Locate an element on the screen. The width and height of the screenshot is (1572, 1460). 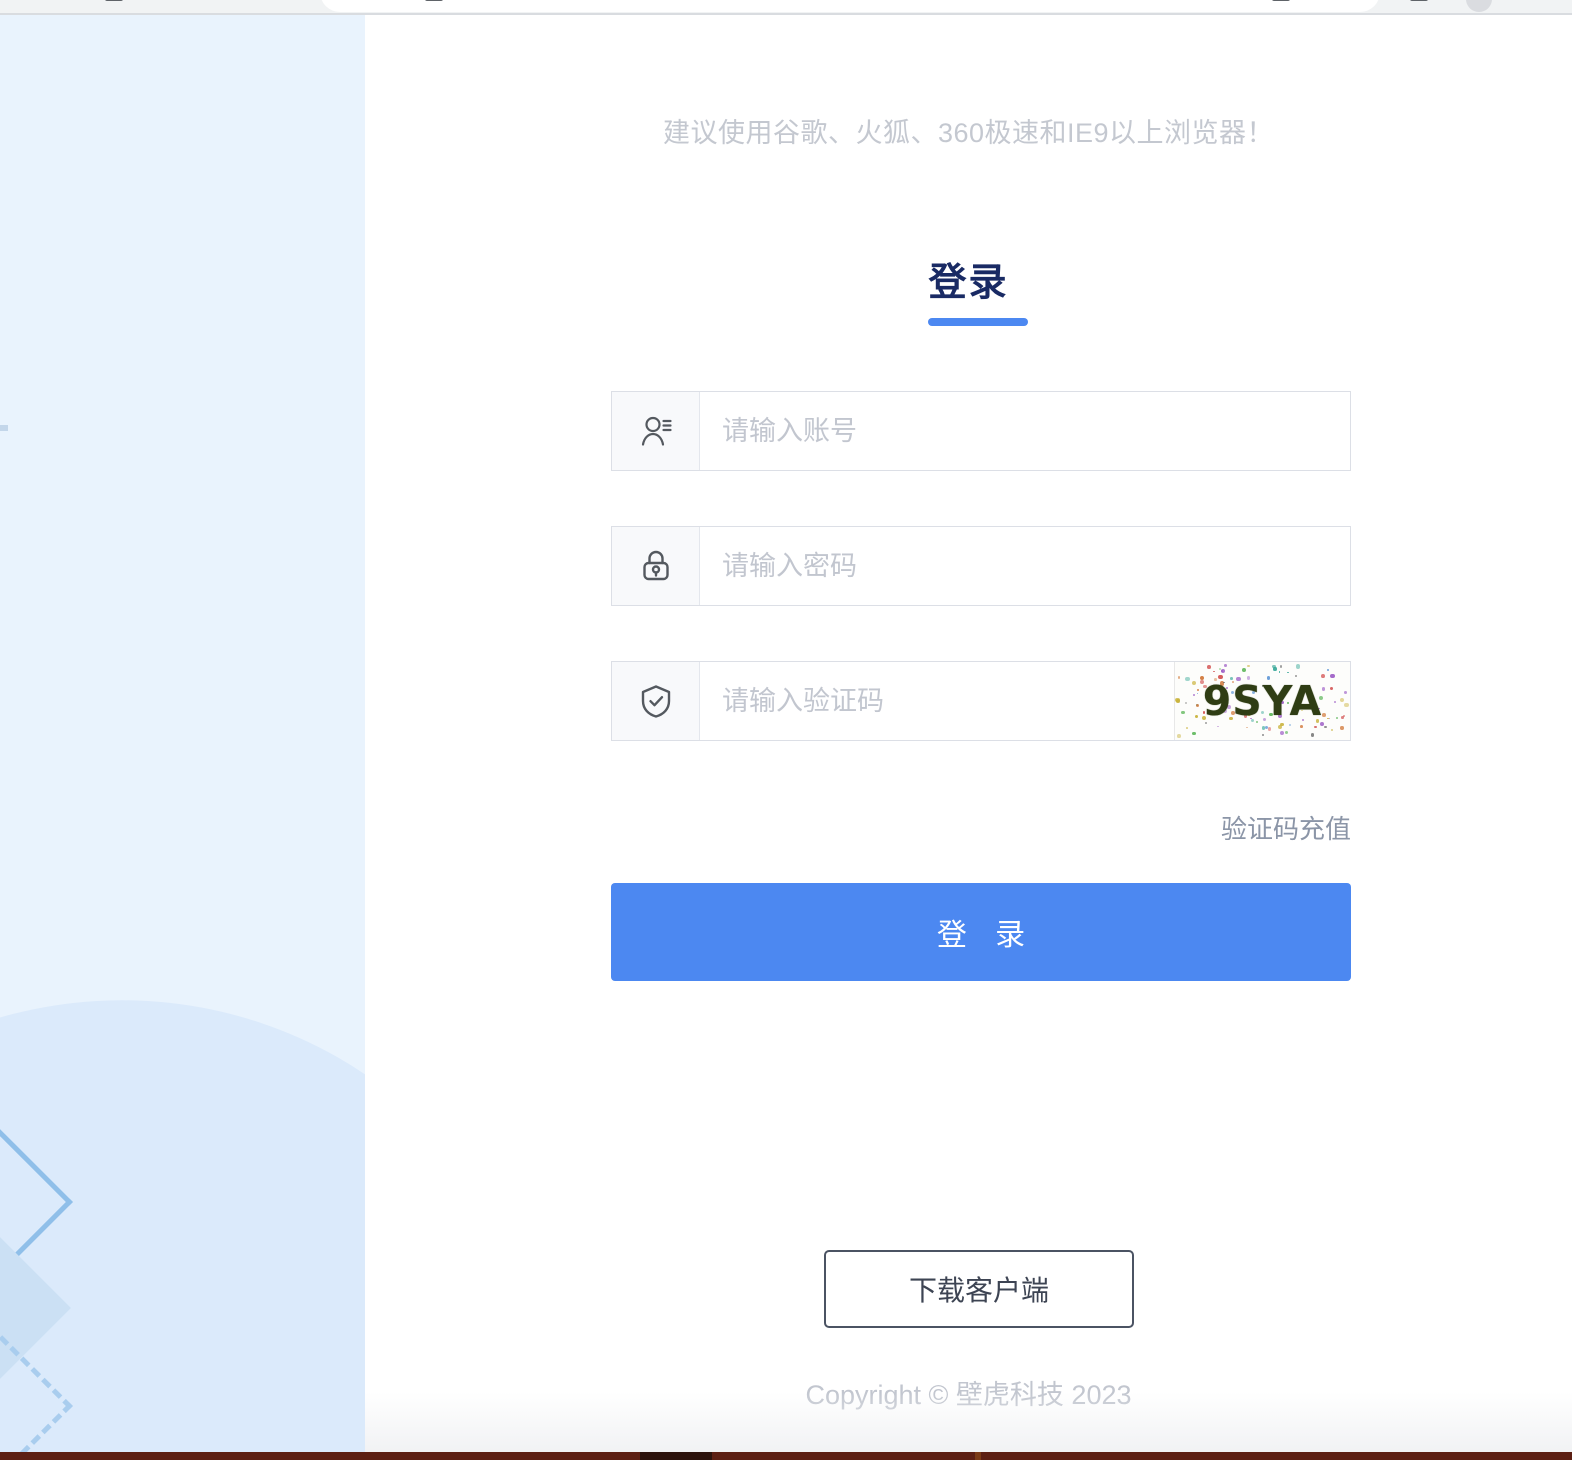
captcha-image-text: 9SYA is located at coordinates (1262, 701).